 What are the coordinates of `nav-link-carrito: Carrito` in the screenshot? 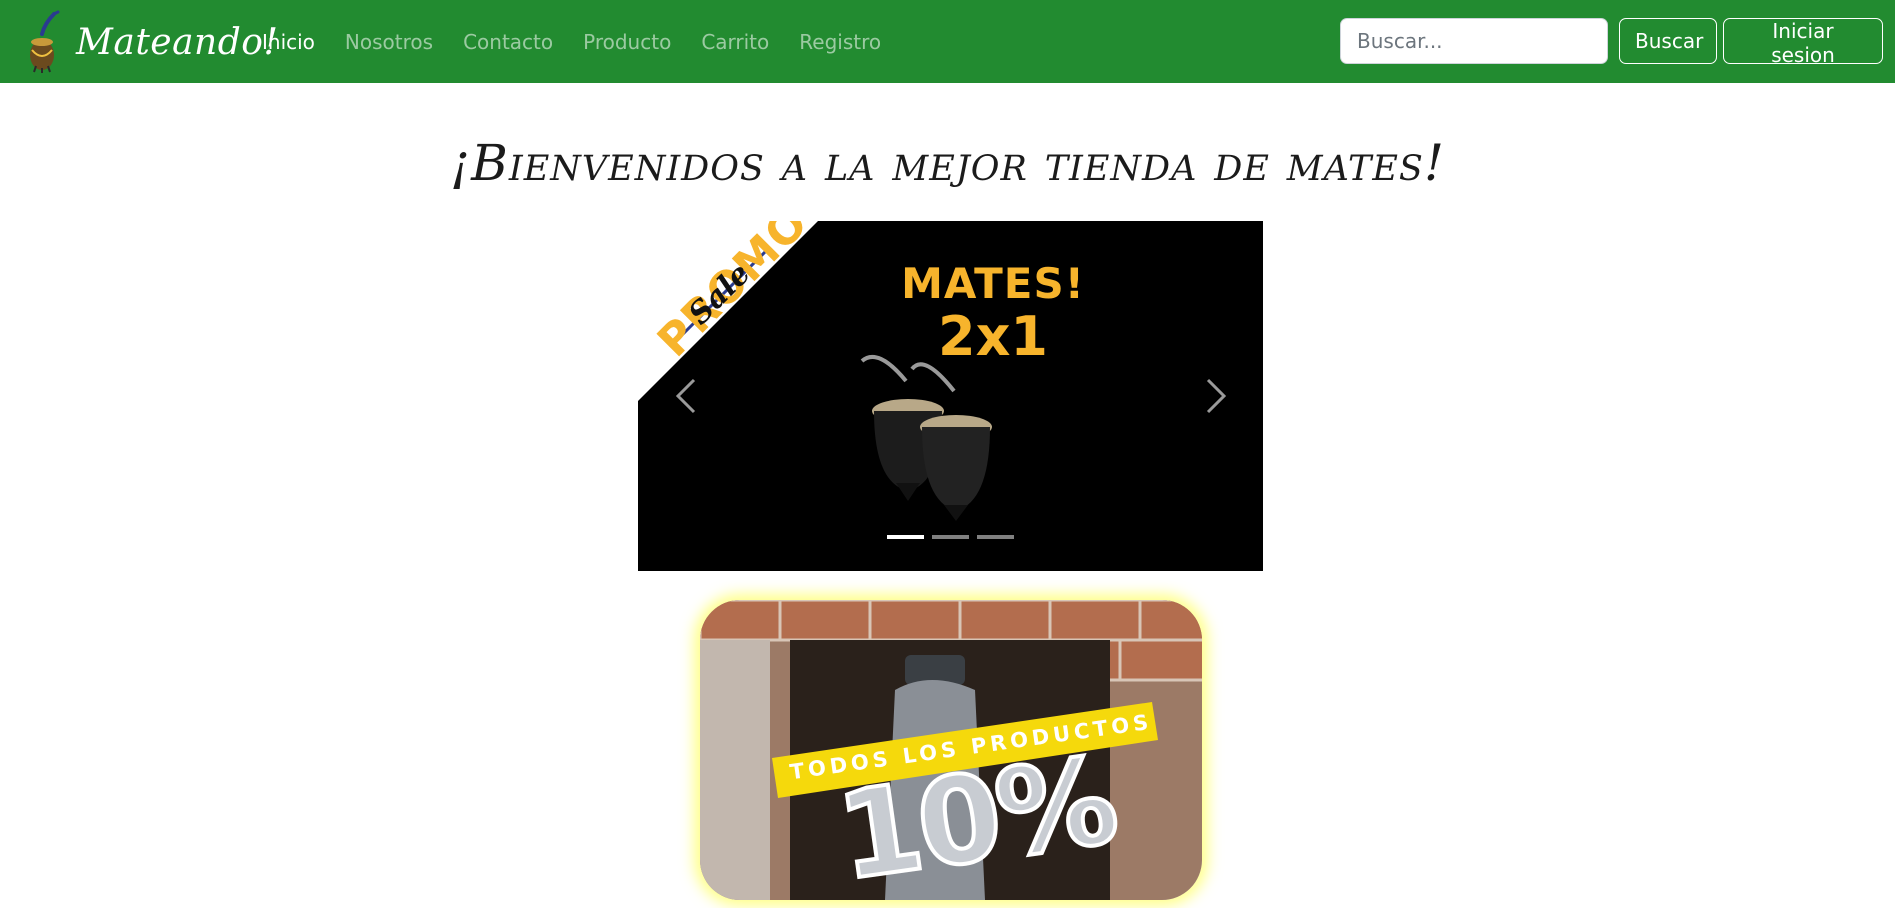 It's located at (735, 42).